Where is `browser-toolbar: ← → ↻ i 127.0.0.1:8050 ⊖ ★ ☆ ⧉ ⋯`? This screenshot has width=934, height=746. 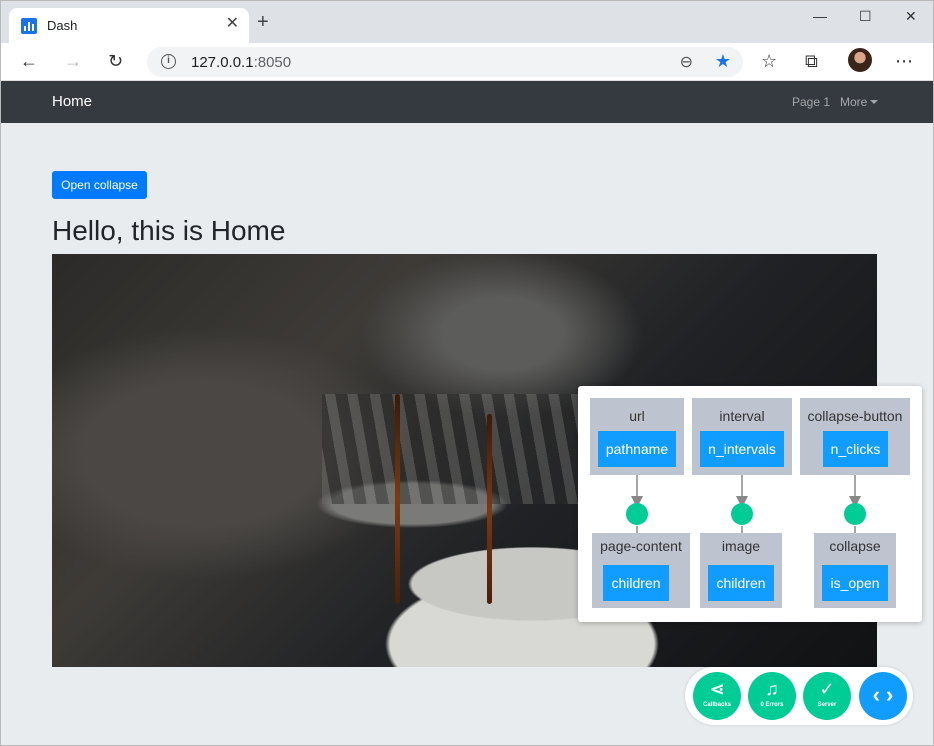 browser-toolbar: ← → ↻ i 127.0.0.1:8050 ⊖ ★ ☆ ⧉ ⋯ is located at coordinates (467, 62).